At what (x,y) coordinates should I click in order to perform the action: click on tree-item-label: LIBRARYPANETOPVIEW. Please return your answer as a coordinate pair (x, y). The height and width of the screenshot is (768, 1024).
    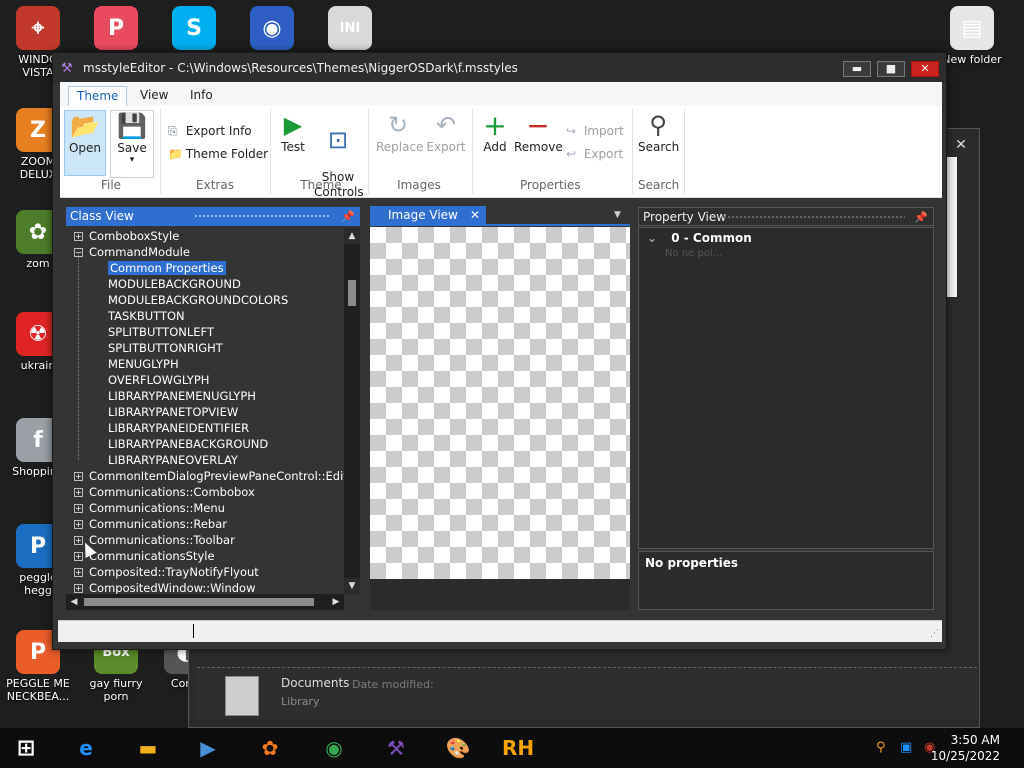
    Looking at the image, I should click on (173, 412).